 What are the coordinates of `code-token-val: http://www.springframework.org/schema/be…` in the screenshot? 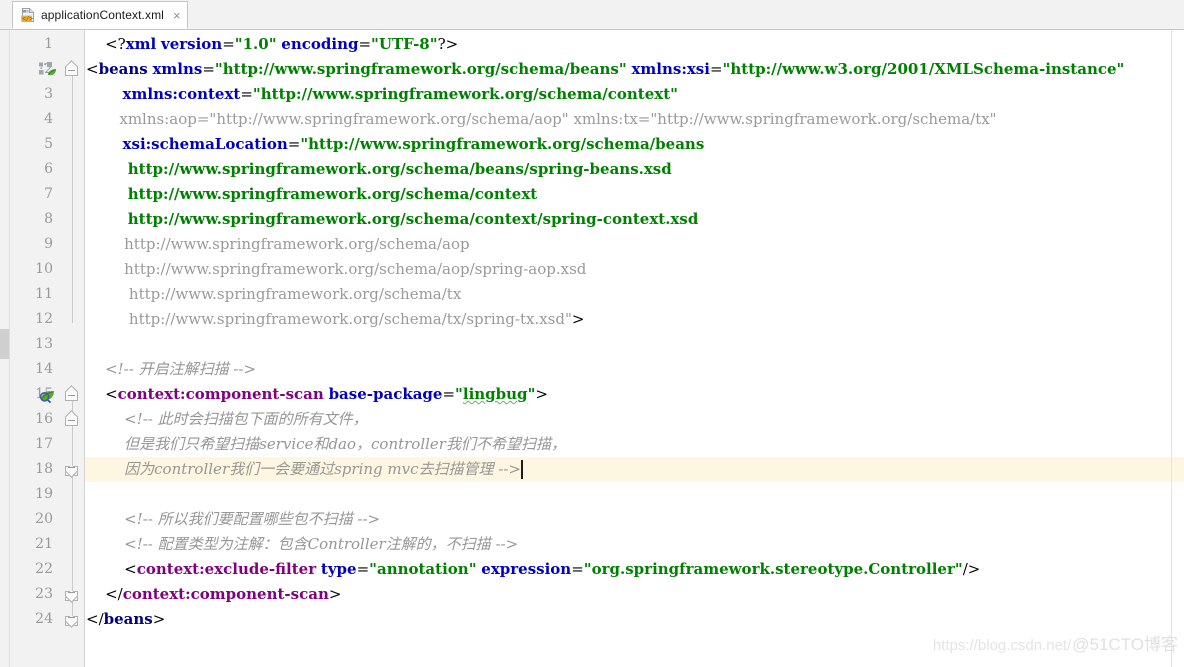 It's located at (379, 169).